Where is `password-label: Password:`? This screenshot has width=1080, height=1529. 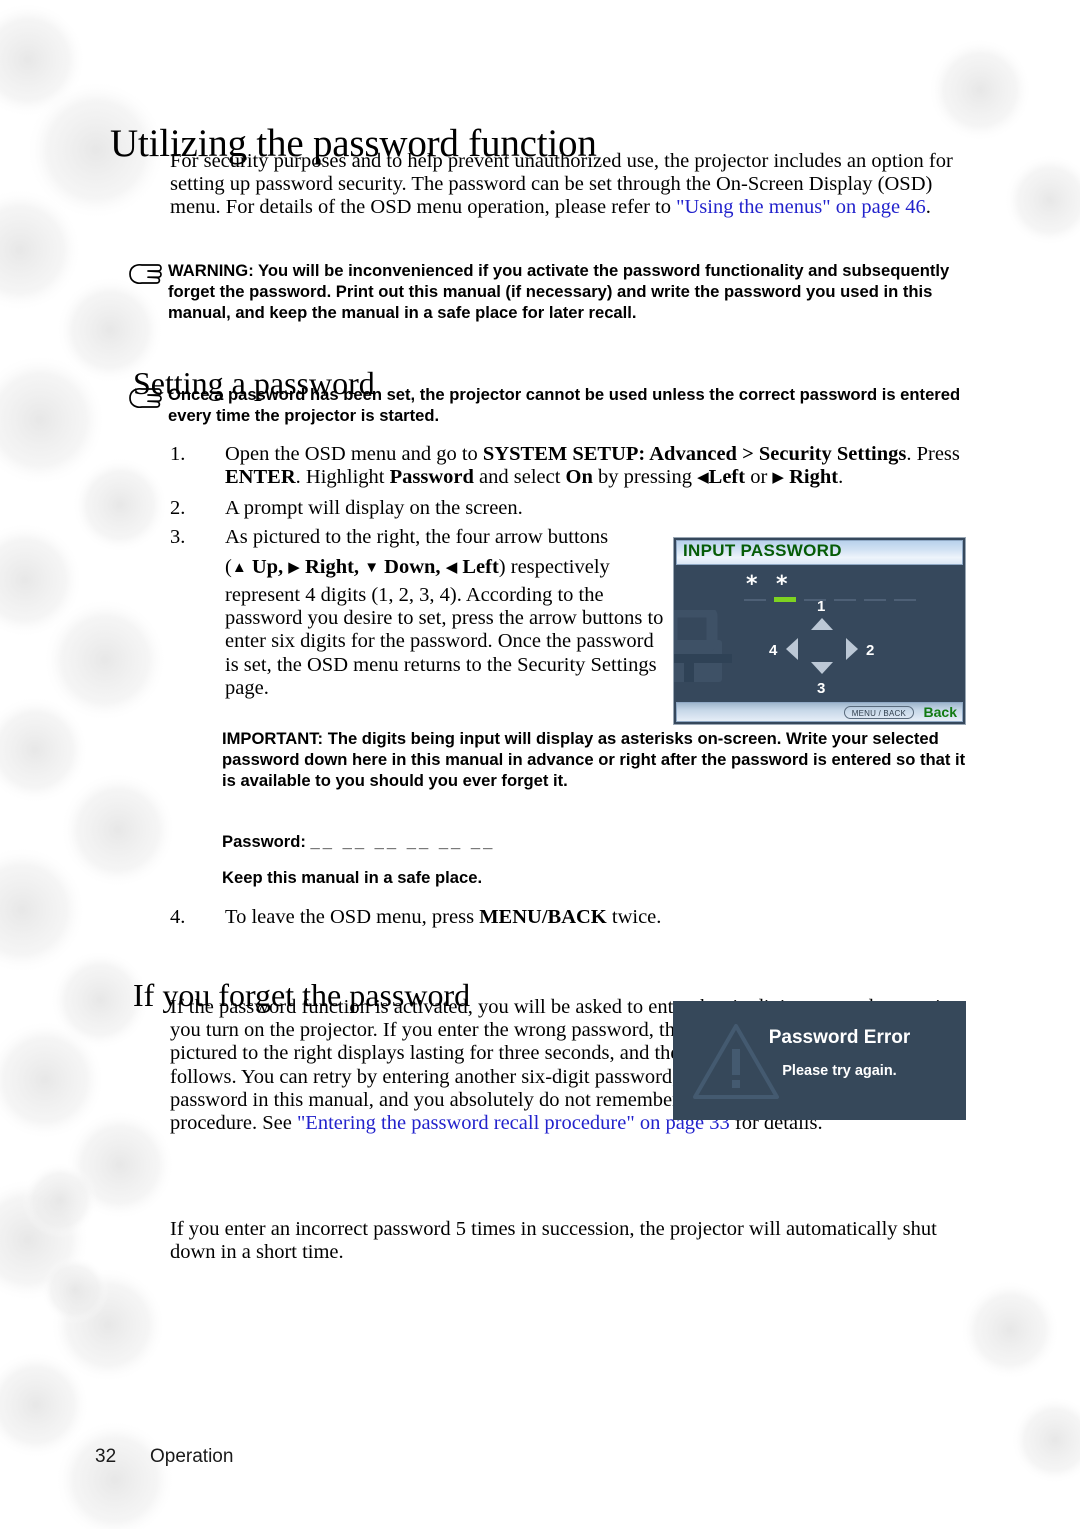 password-label: Password: is located at coordinates (264, 841).